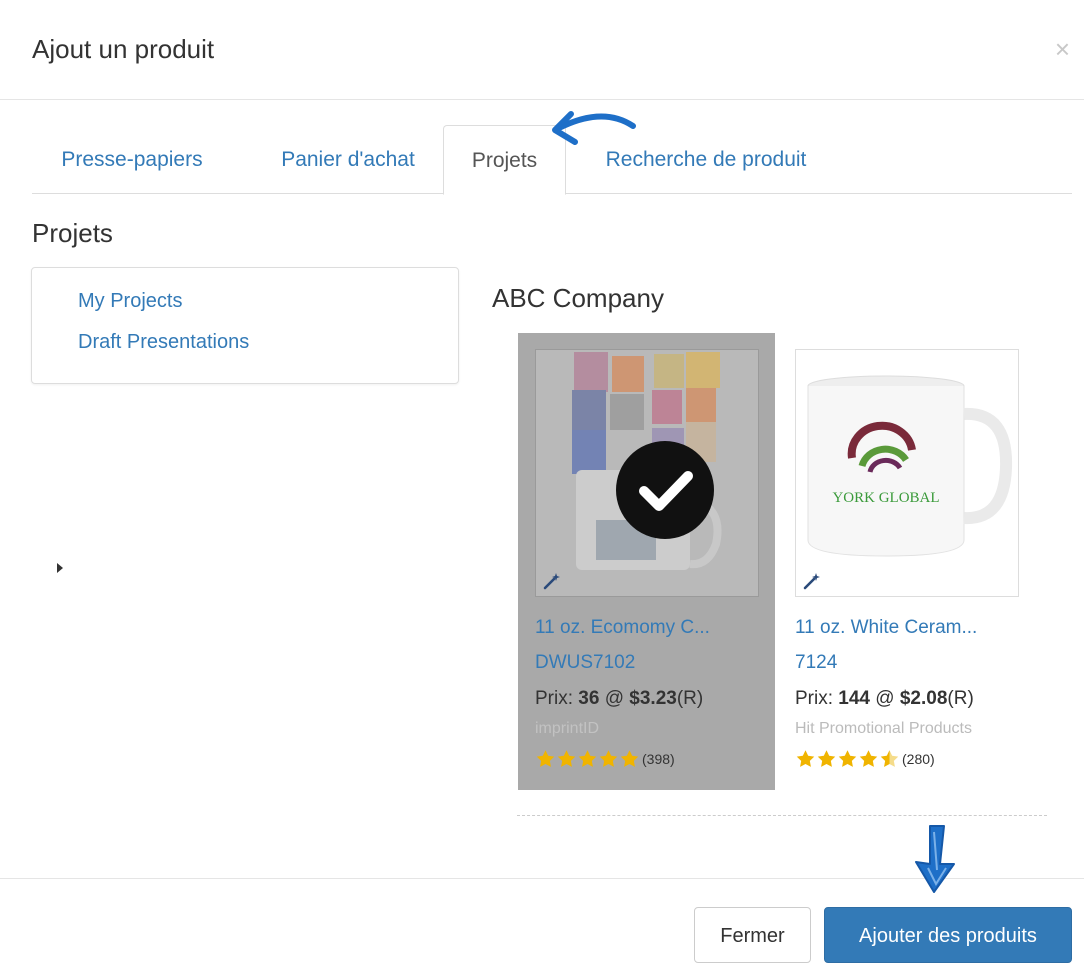 This screenshot has height=978, width=1084. I want to click on review-count: (280), so click(918, 759).